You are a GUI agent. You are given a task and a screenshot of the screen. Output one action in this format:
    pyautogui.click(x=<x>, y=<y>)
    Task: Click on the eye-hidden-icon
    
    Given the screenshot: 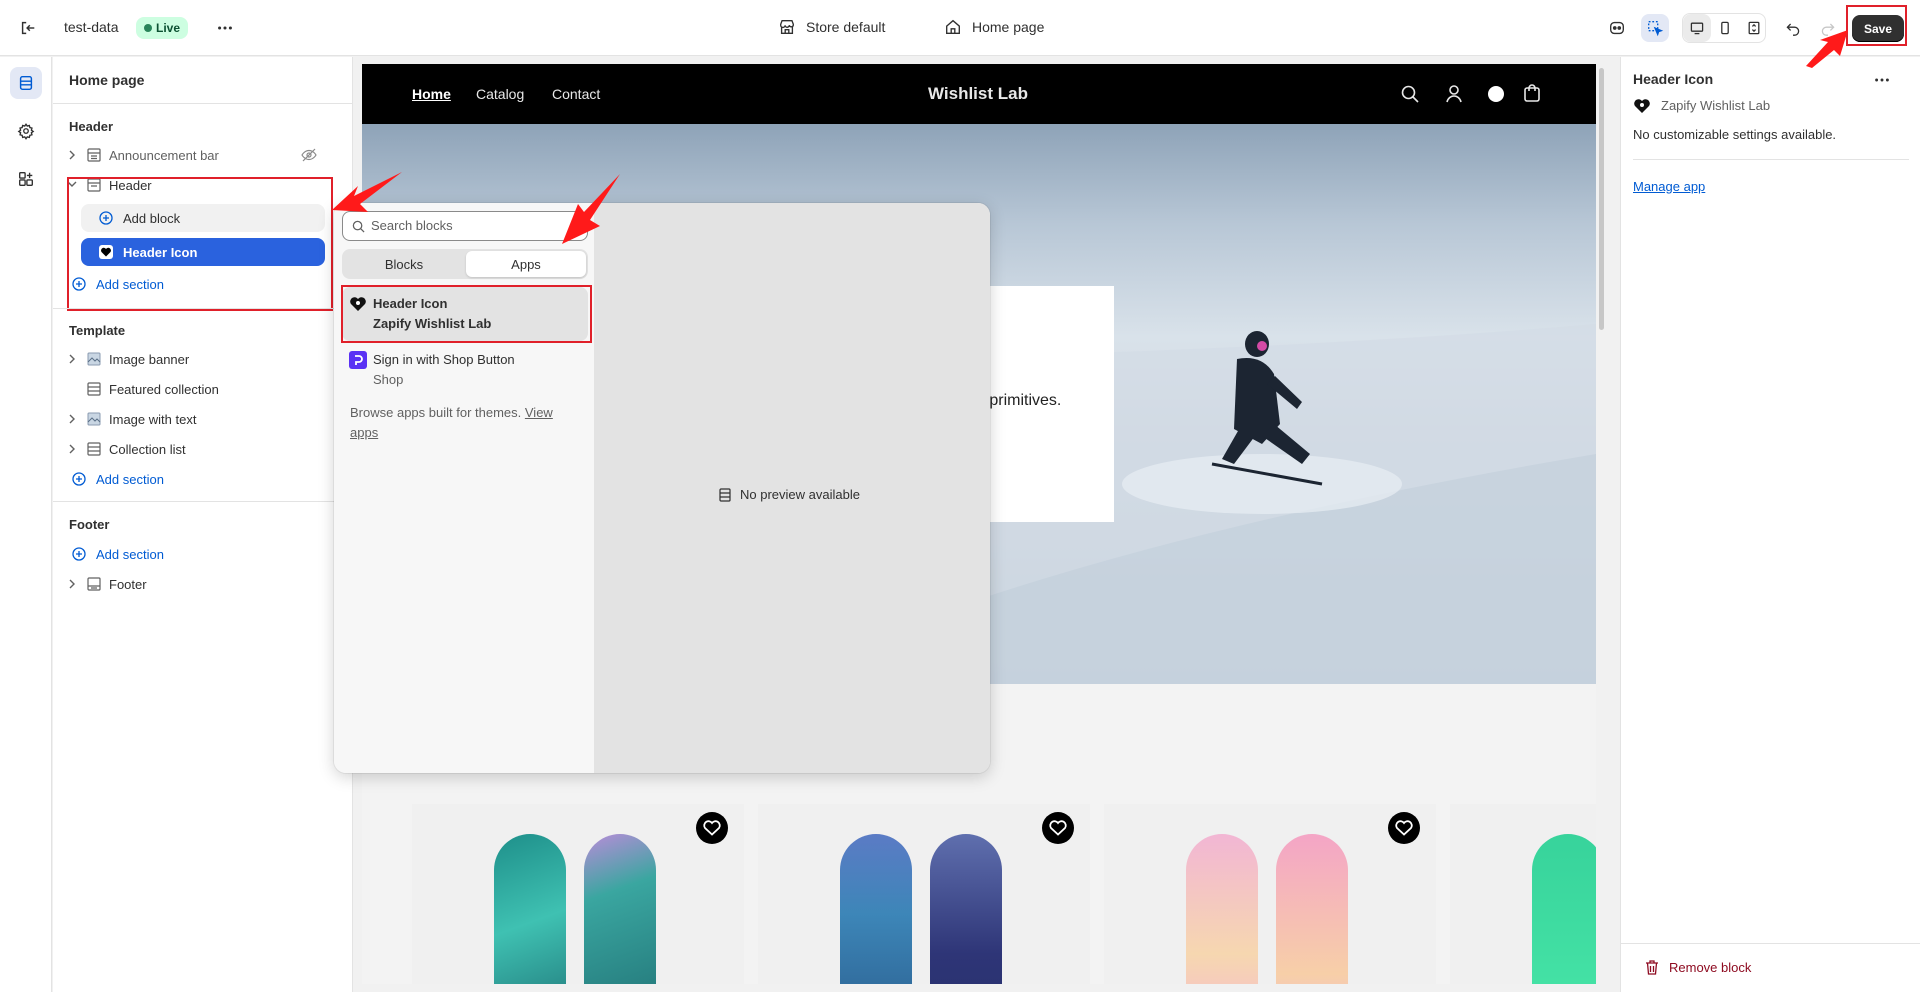 What is the action you would take?
    pyautogui.click(x=309, y=155)
    